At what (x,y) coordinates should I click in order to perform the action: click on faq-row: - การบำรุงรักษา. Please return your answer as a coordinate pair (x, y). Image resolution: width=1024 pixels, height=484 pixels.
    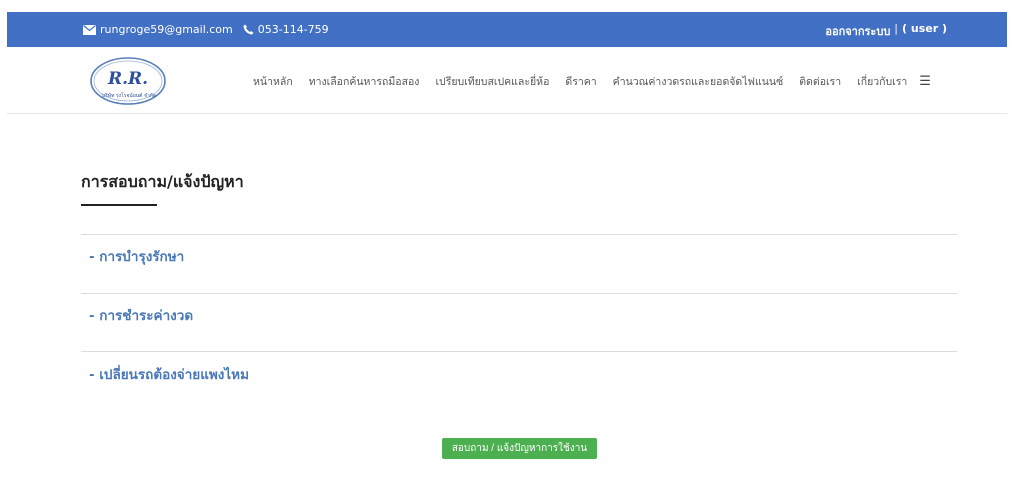
    Looking at the image, I should click on (519, 263).